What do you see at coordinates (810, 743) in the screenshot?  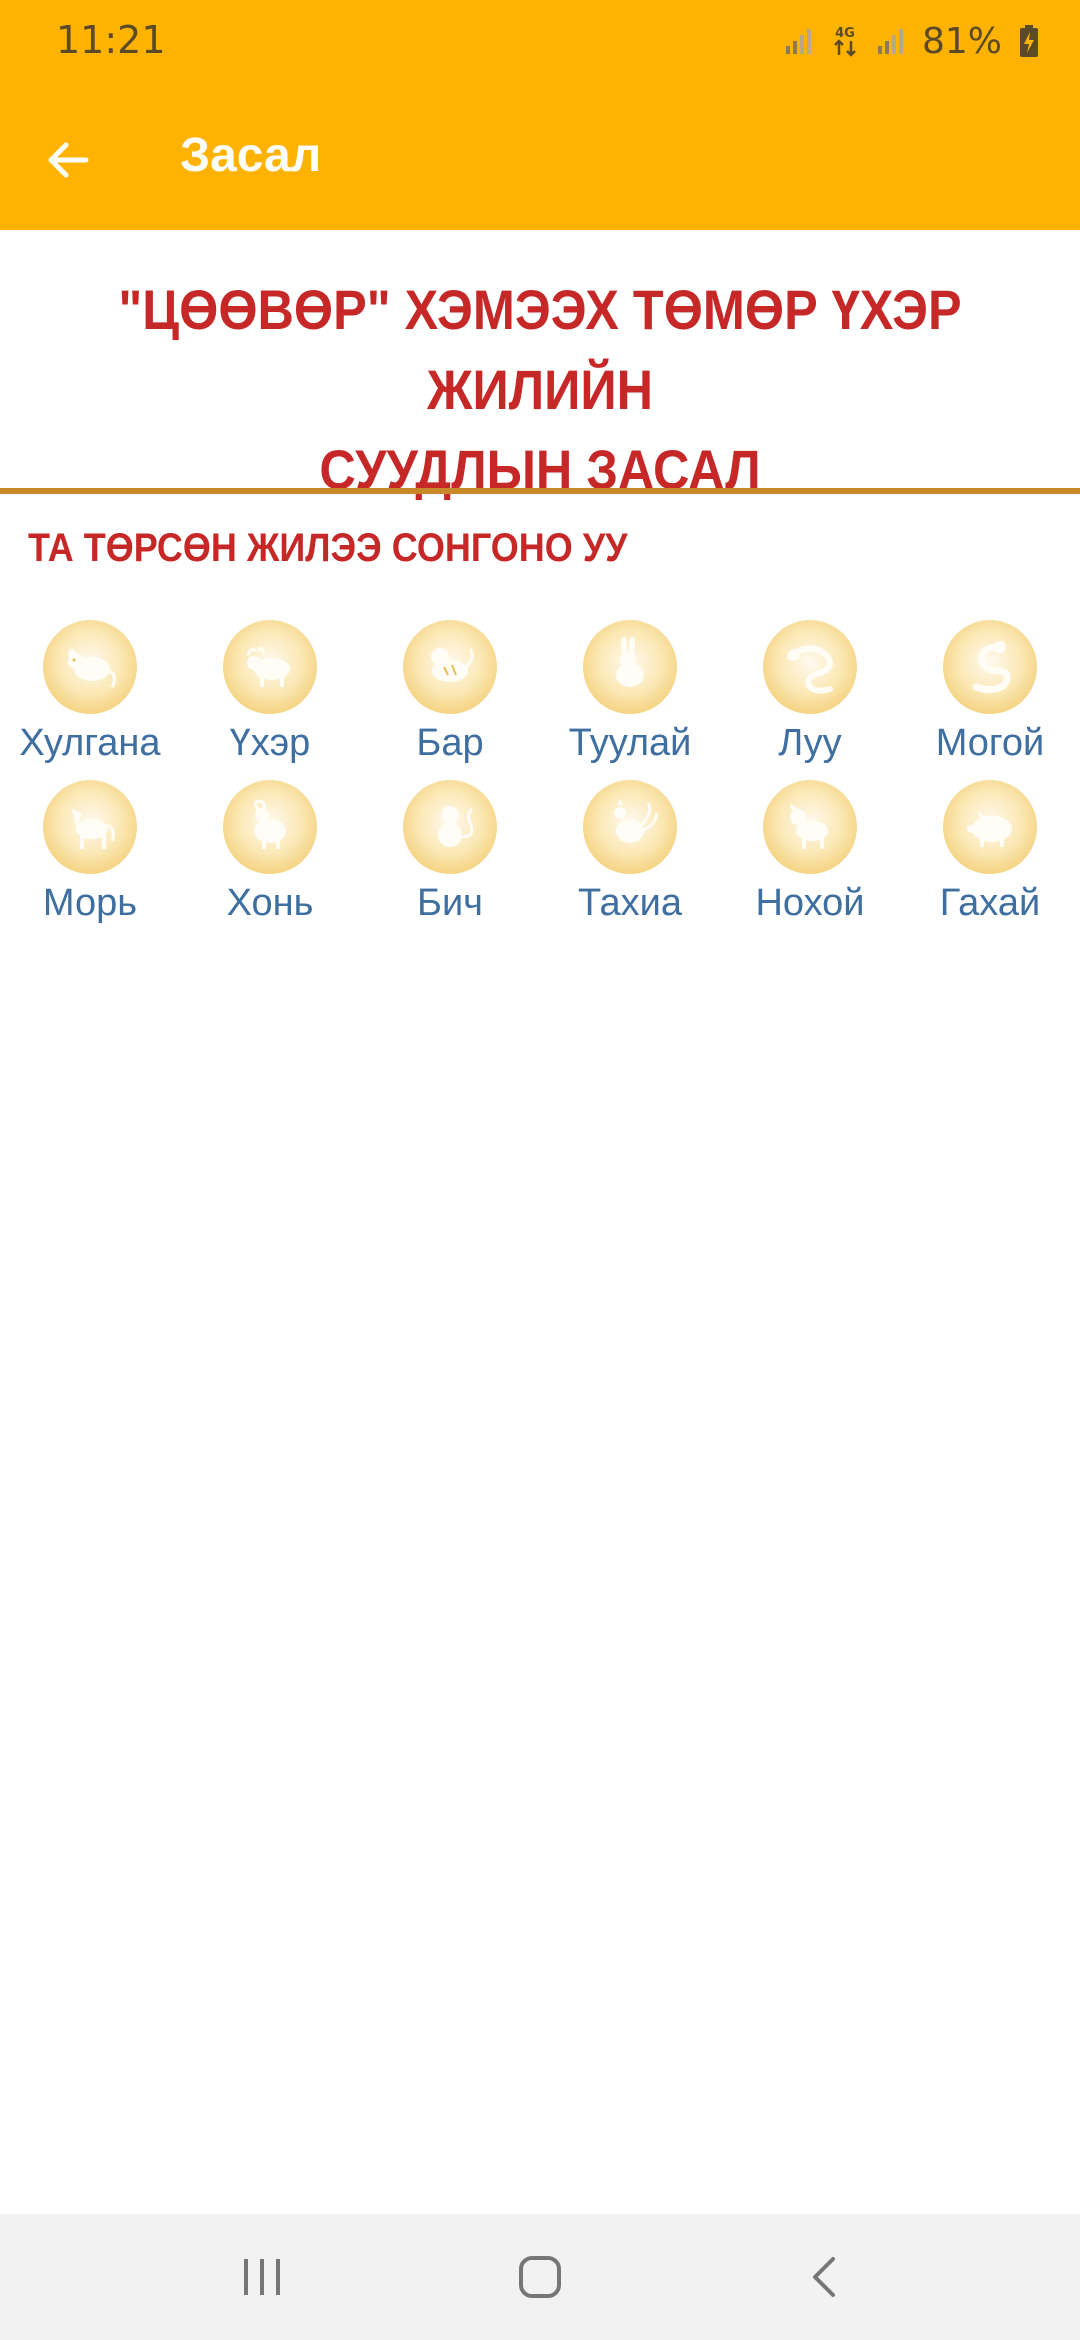 I see `zodiac-label: Луу` at bounding box center [810, 743].